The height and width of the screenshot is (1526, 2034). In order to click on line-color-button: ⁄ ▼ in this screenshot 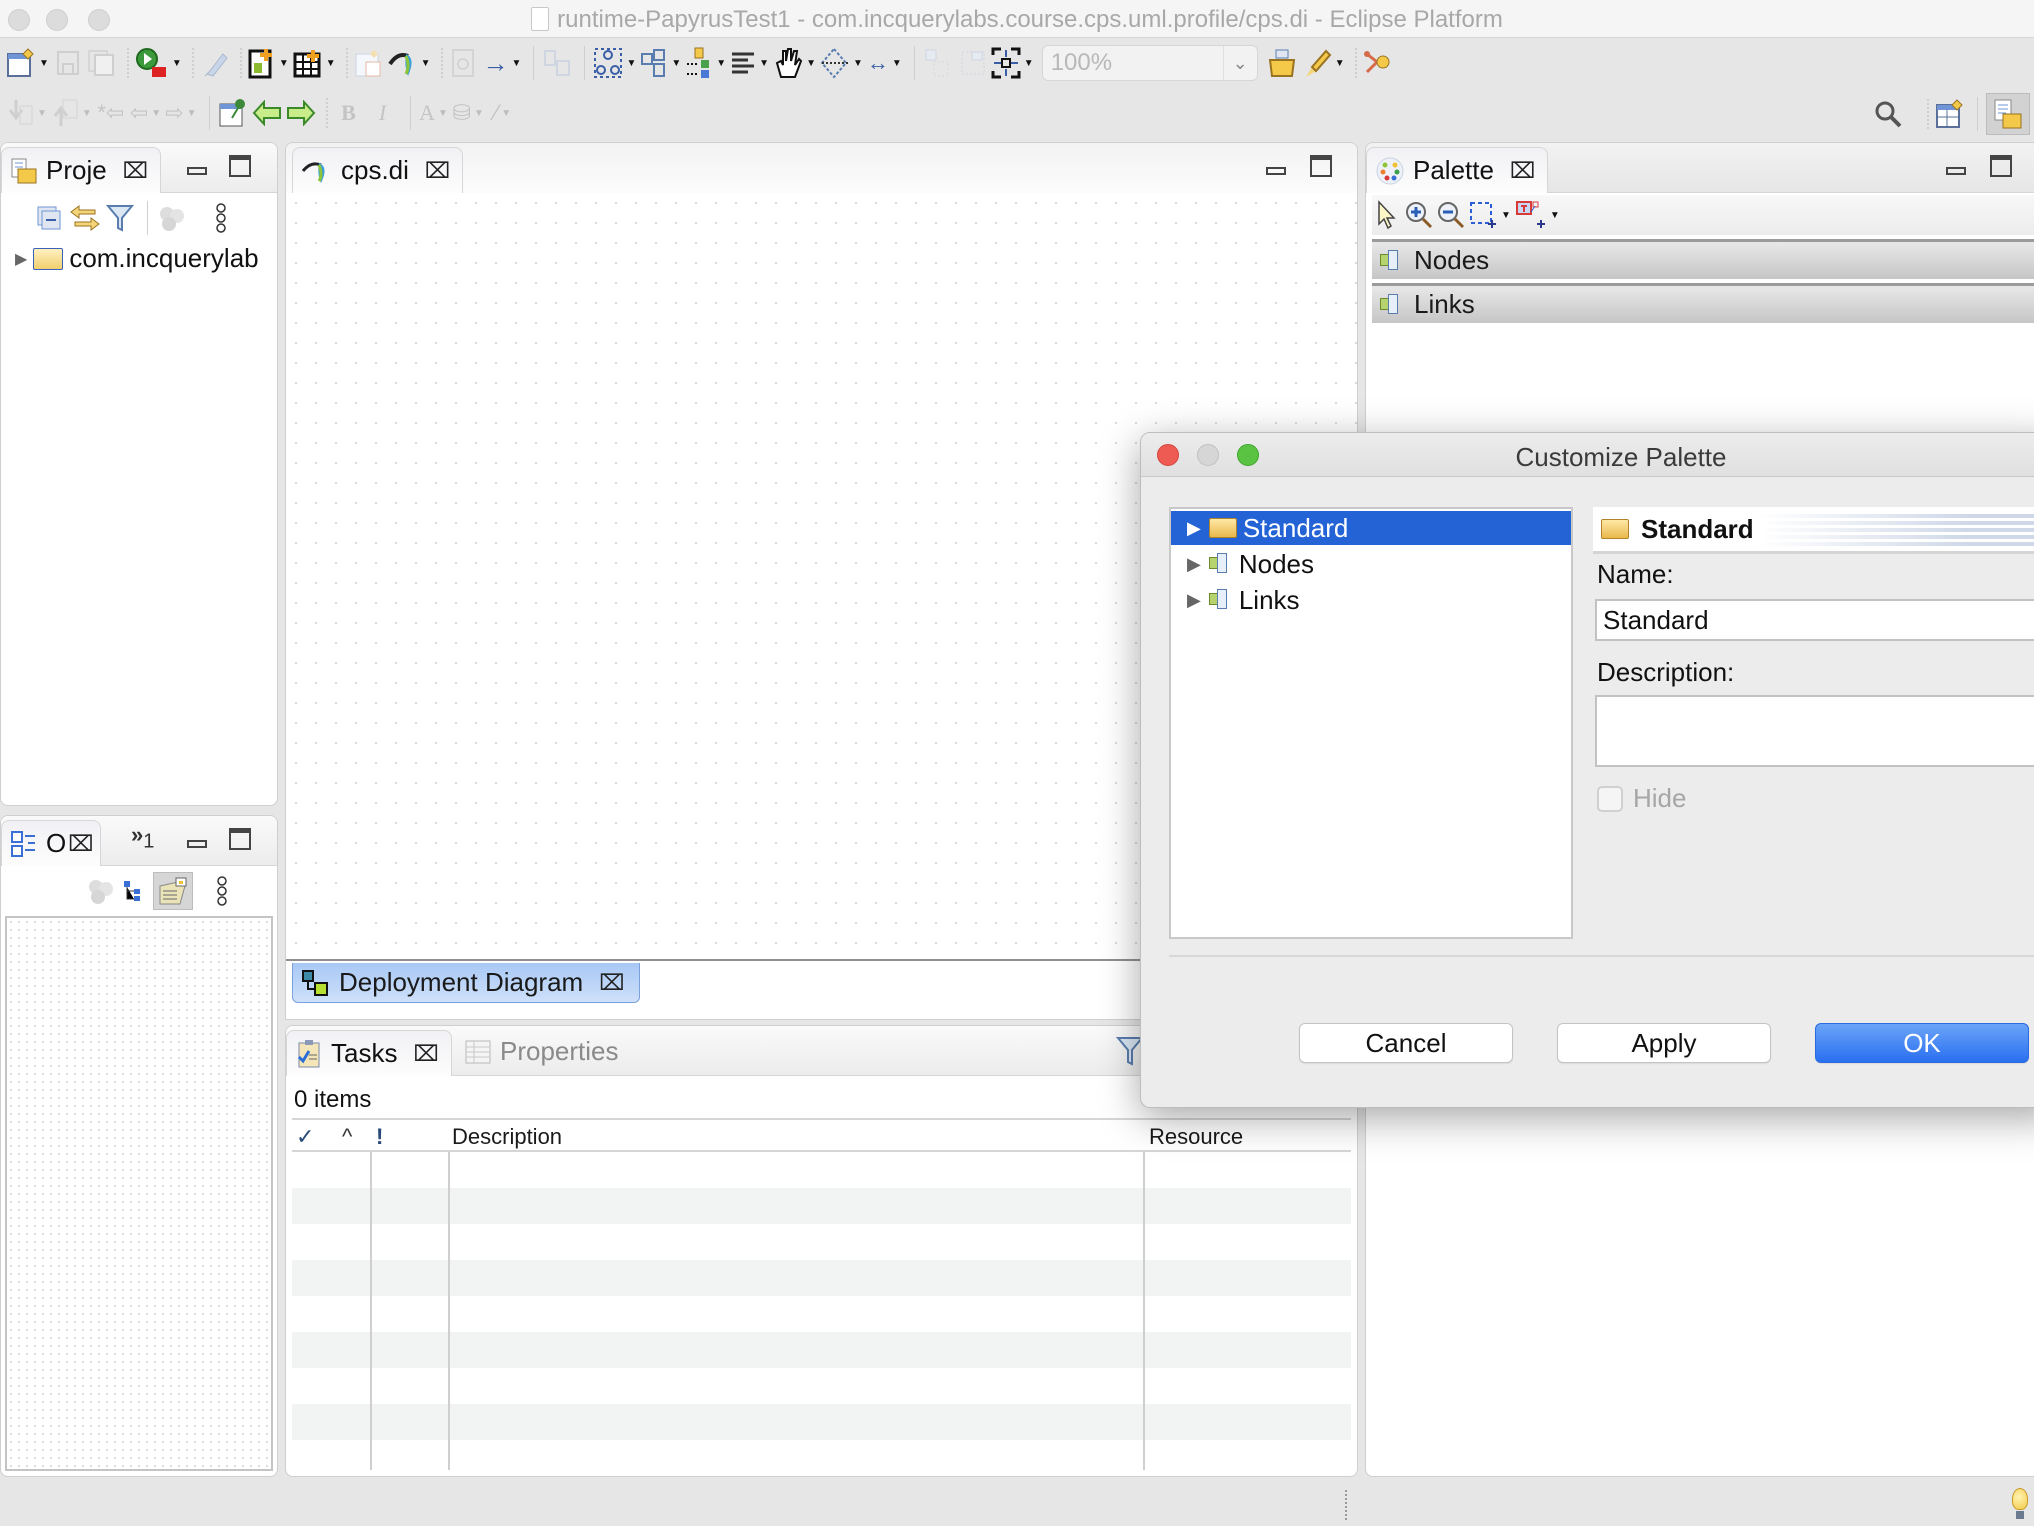, I will do `click(503, 113)`.